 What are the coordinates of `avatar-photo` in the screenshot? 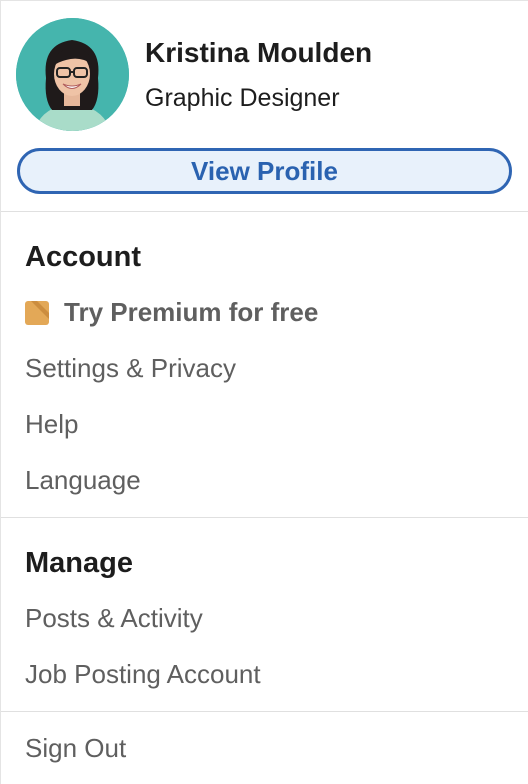 It's located at (72, 74).